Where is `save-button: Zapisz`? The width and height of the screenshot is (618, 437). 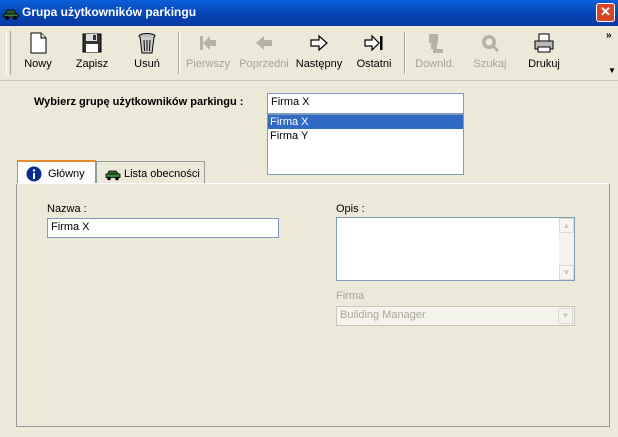 save-button: Zapisz is located at coordinates (92, 53).